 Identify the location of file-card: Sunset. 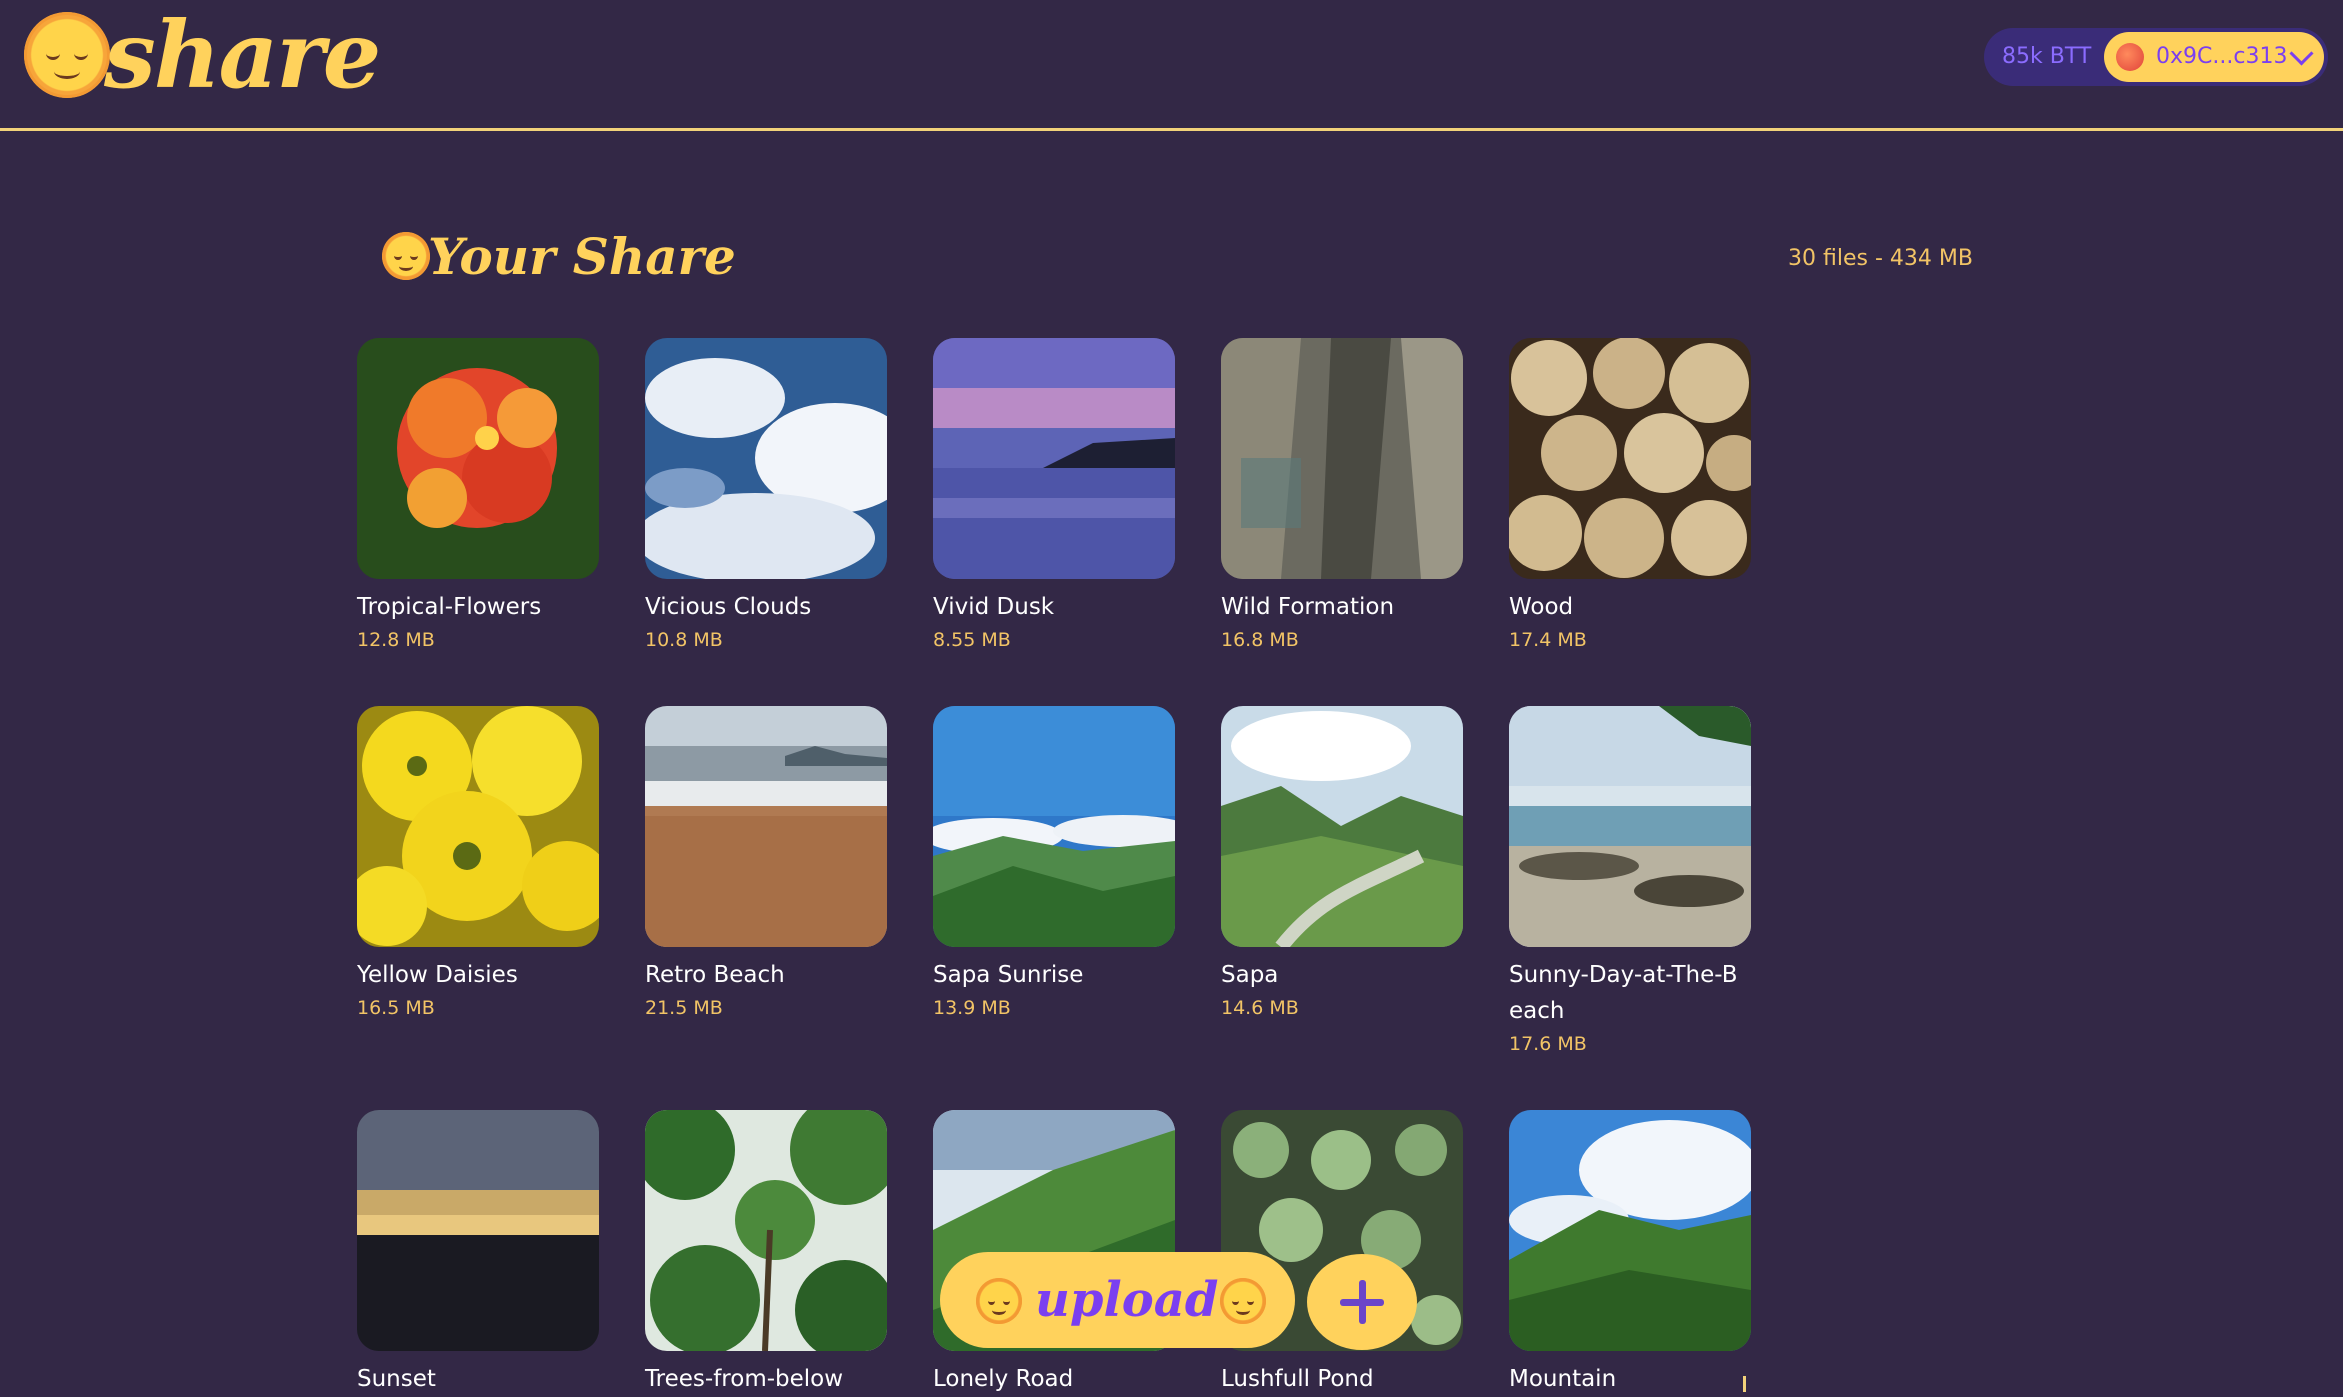
(478, 1253).